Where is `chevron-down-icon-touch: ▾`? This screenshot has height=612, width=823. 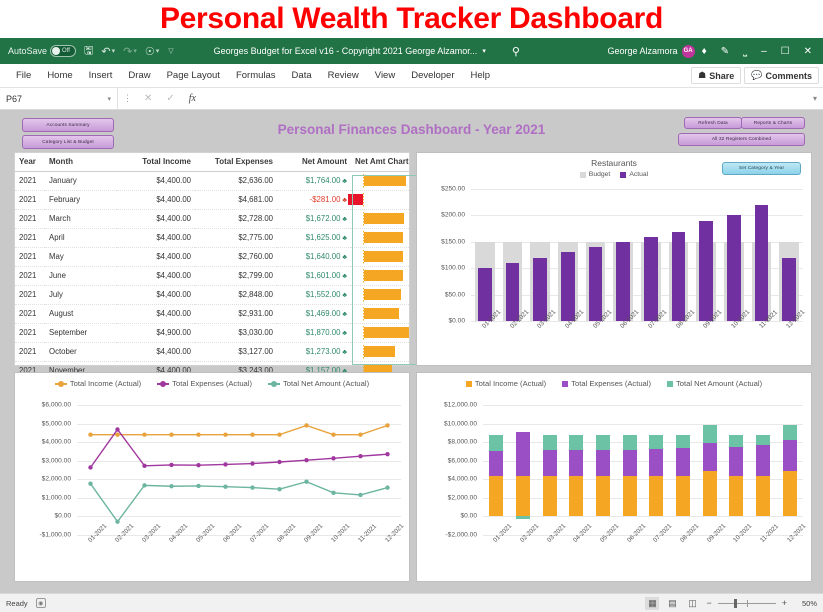
chevron-down-icon-touch: ▾ is located at coordinates (158, 51).